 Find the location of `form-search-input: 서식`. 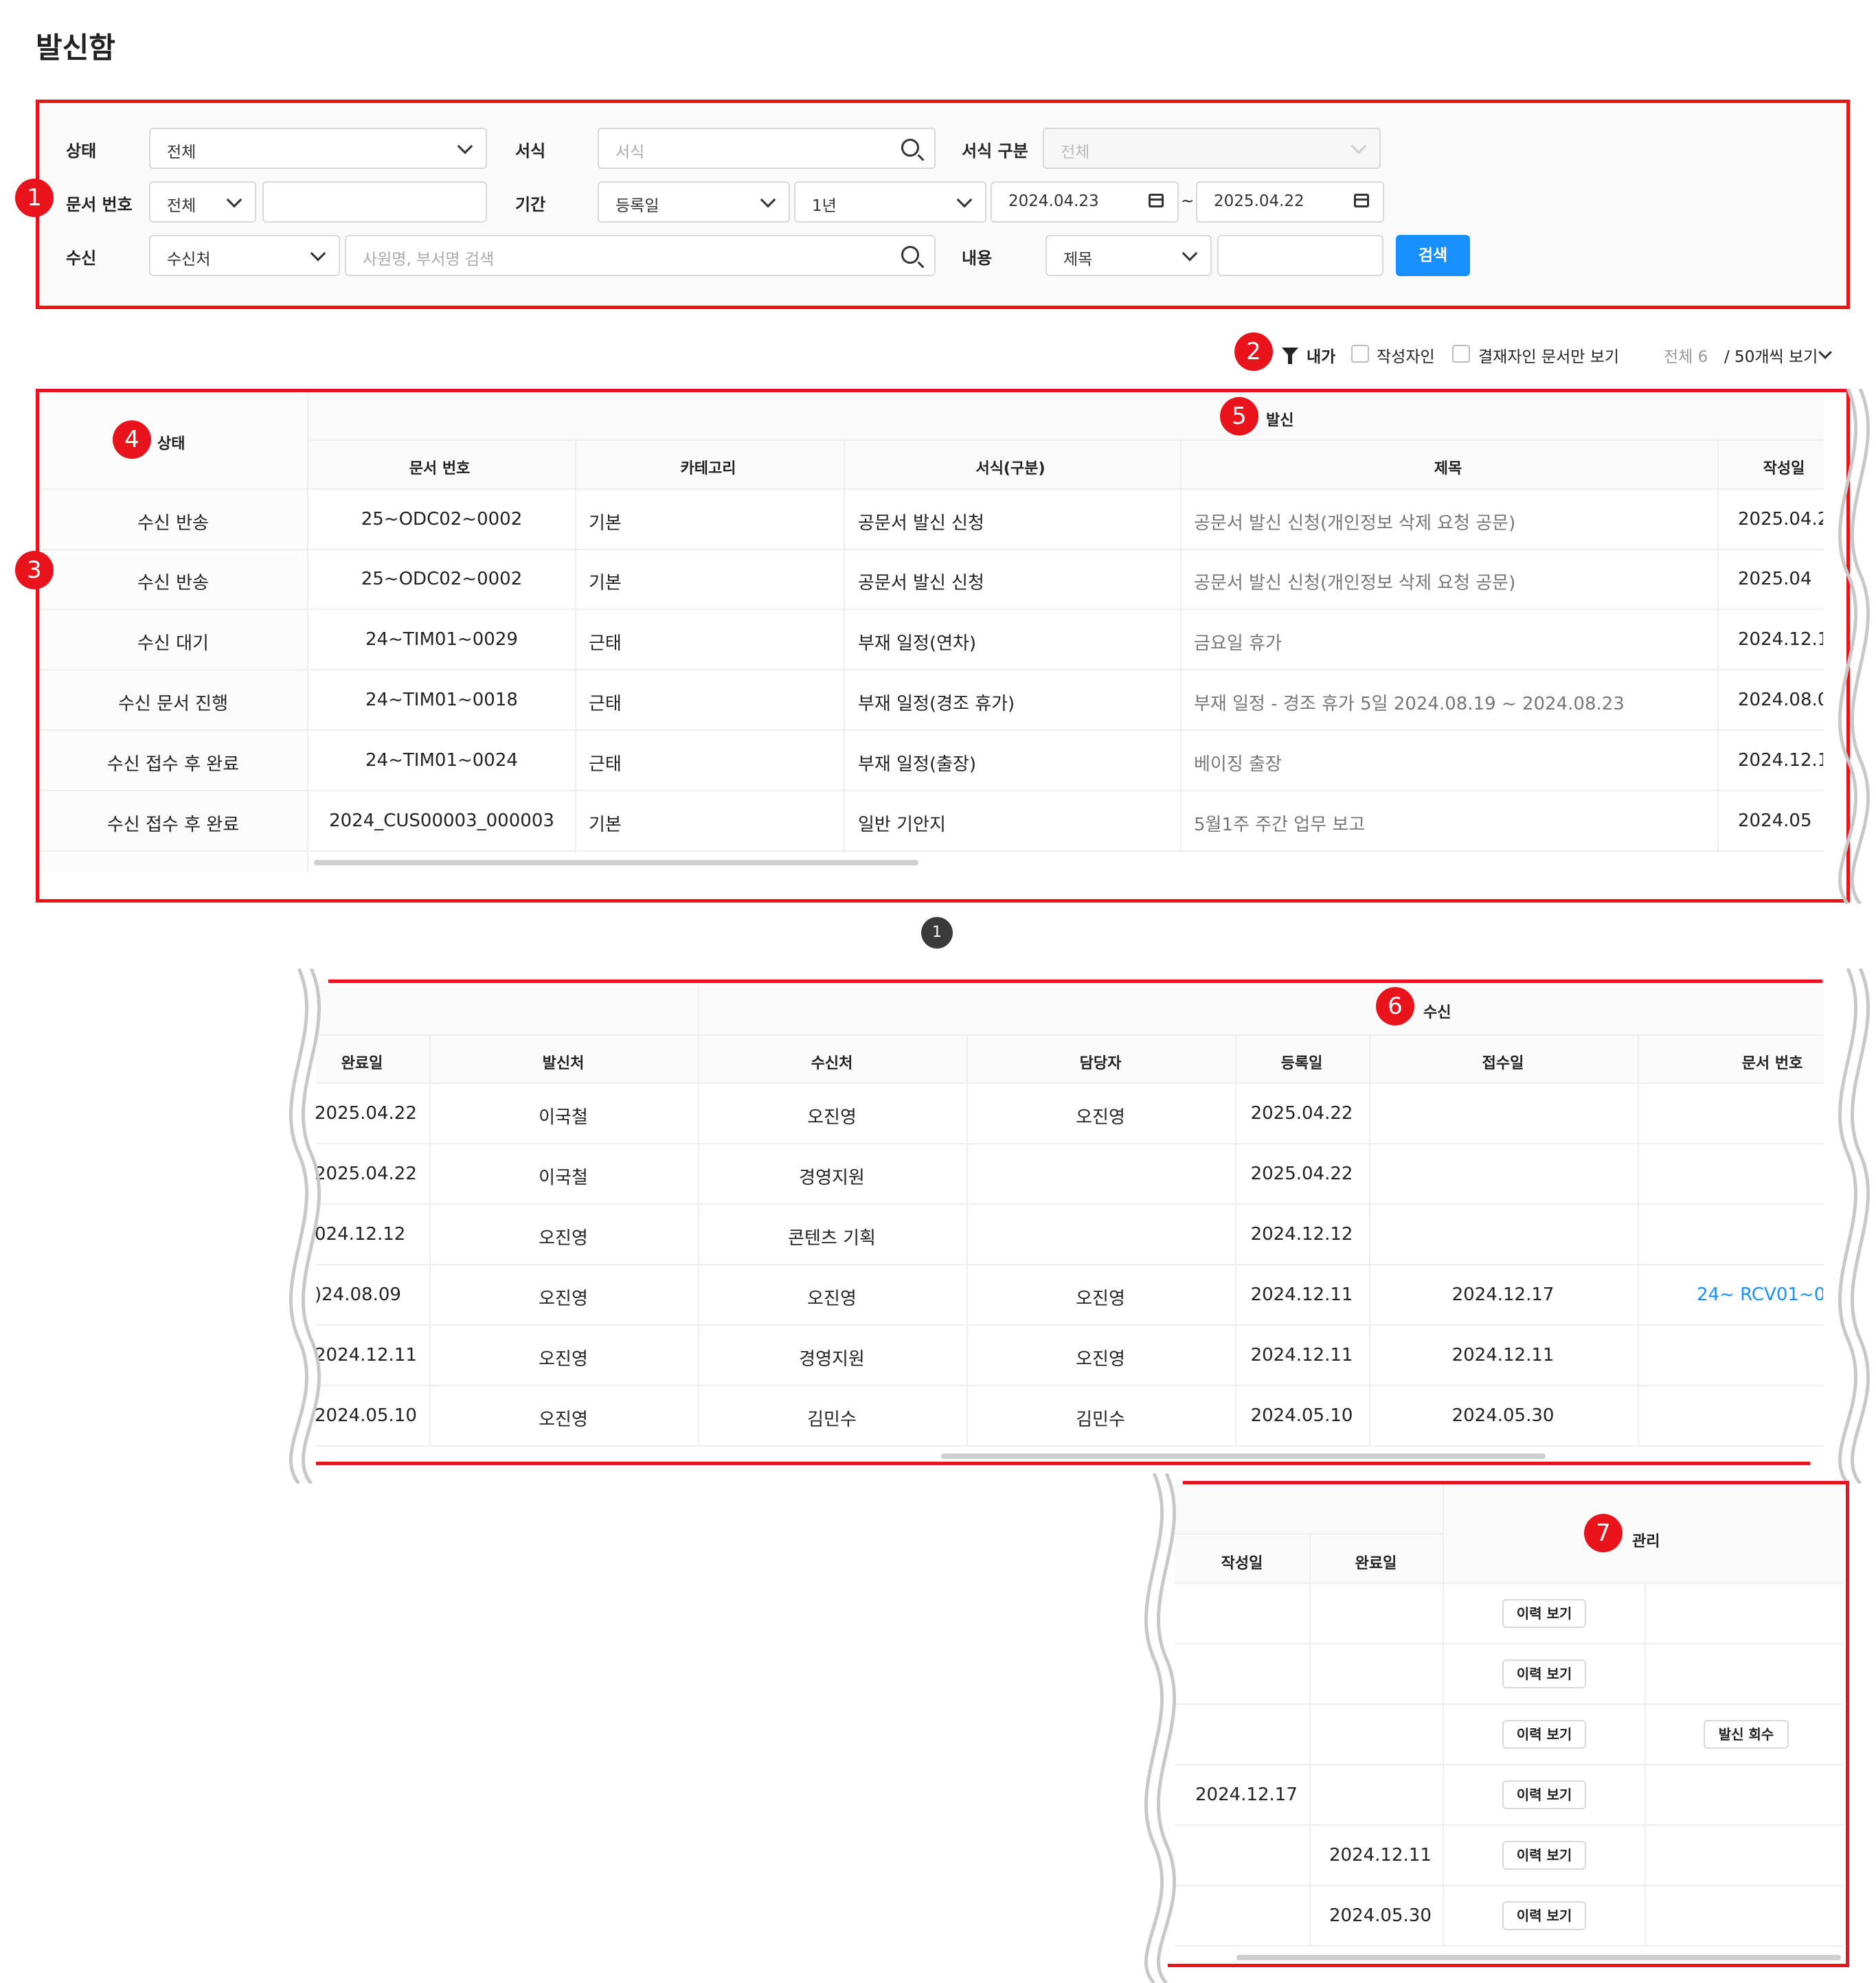

form-search-input: 서식 is located at coordinates (767, 148).